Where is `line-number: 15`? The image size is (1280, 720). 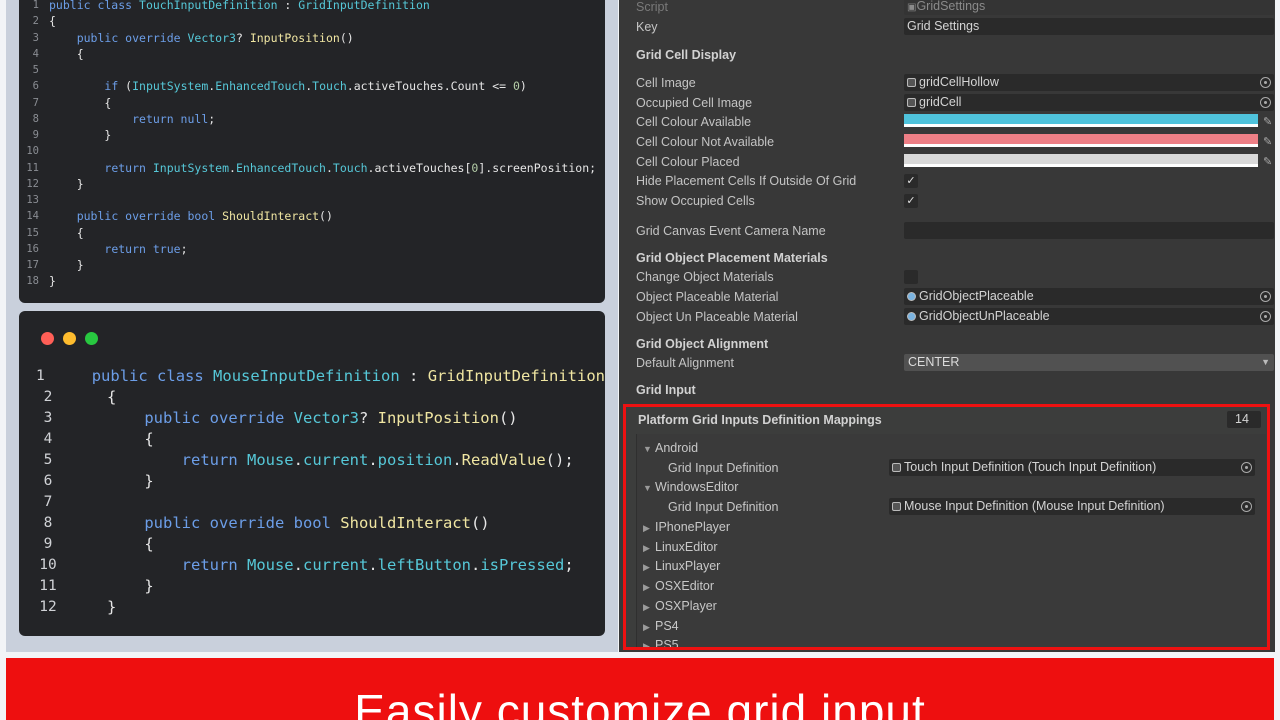 line-number: 15 is located at coordinates (32, 232).